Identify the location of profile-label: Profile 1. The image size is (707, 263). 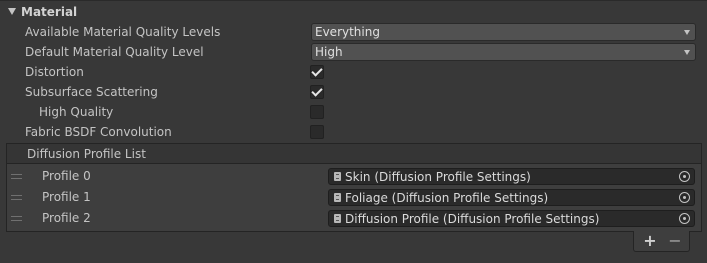
(66, 197).